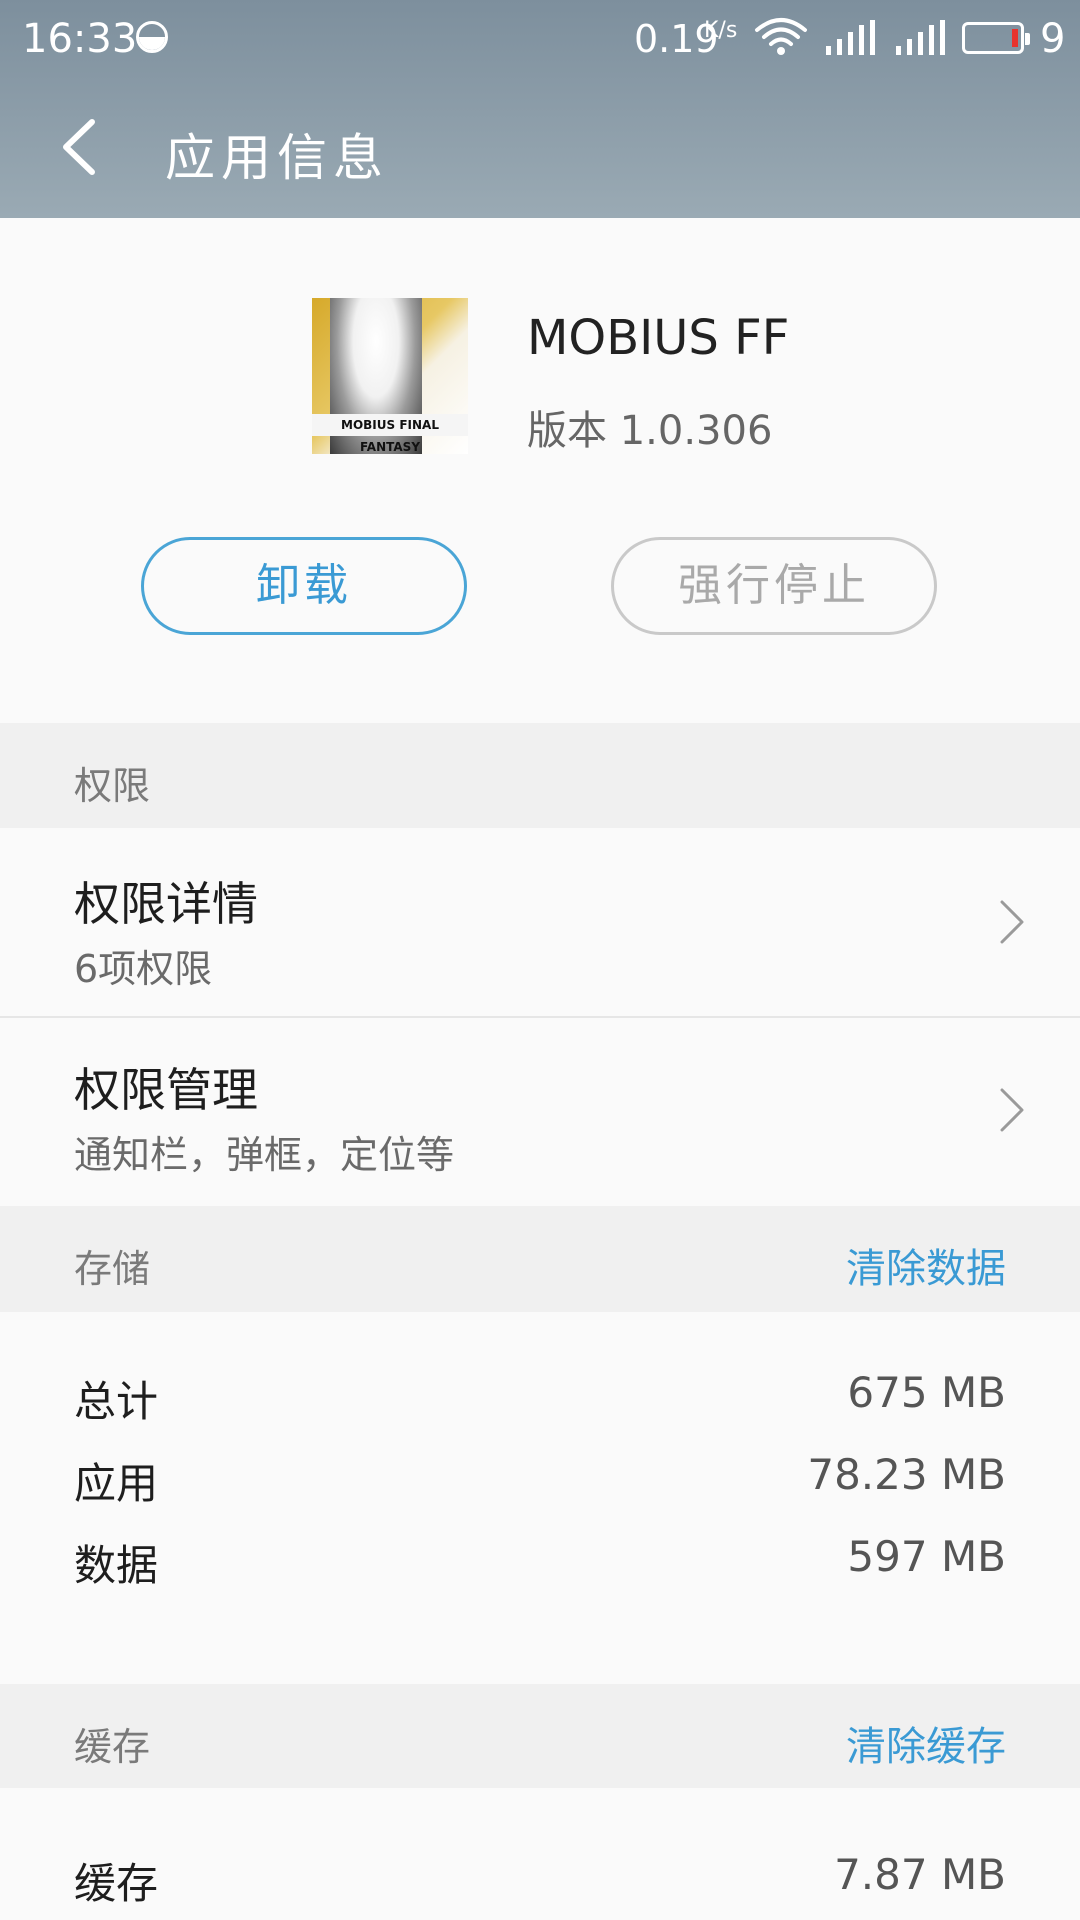 This screenshot has height=1920, width=1080. What do you see at coordinates (926, 1743) in the screenshot?
I see `clear-cache-button: 清除缓存` at bounding box center [926, 1743].